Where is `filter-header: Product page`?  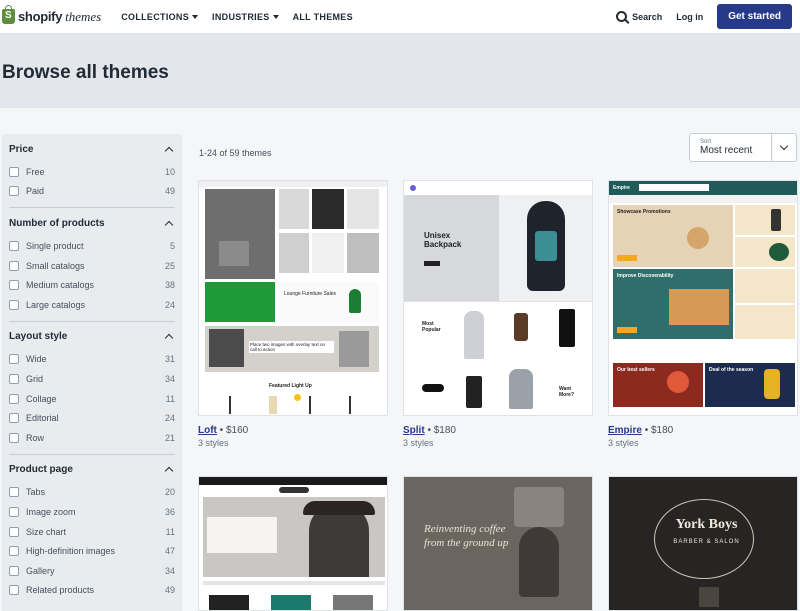 filter-header: Product page is located at coordinates (92, 470).